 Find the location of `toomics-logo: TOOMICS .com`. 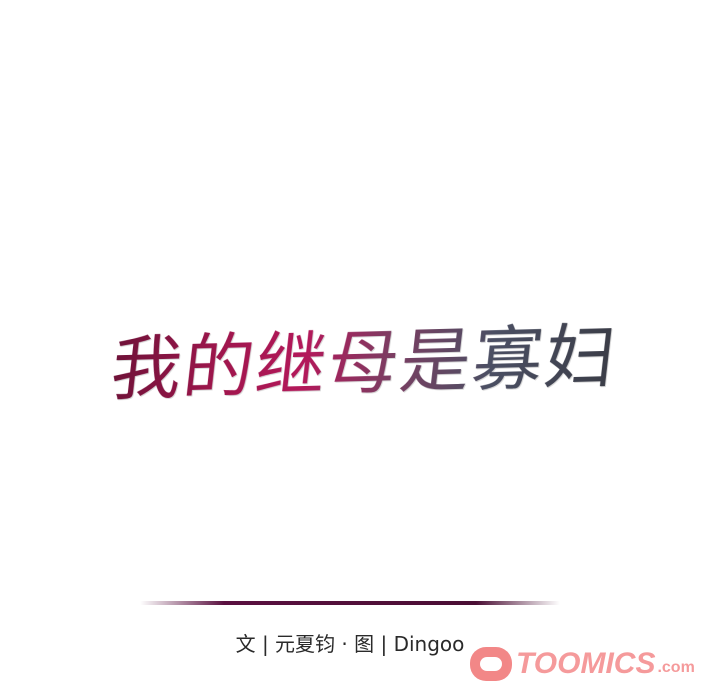

toomics-logo: TOOMICS .com is located at coordinates (582, 664).